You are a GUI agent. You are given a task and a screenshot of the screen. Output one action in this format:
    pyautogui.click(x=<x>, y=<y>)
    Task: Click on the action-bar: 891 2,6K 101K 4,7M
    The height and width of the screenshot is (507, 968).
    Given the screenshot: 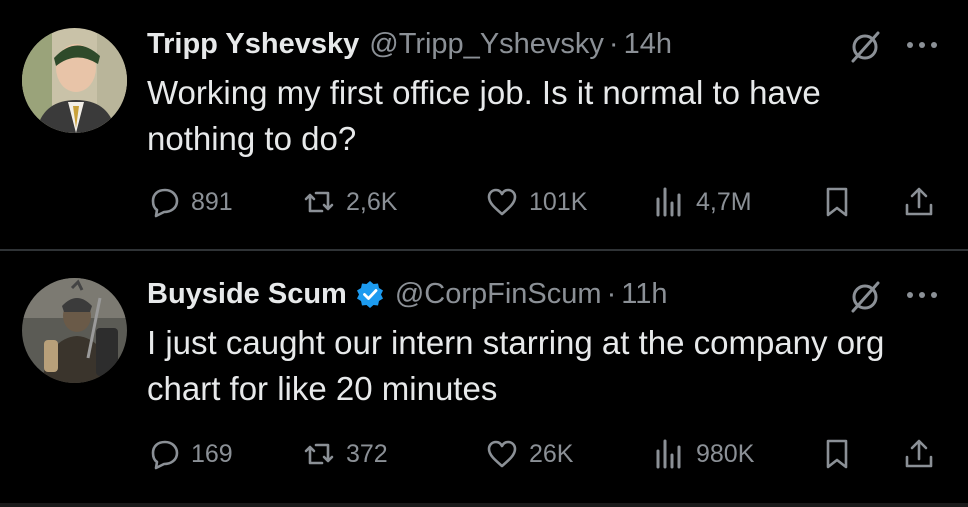 What is the action you would take?
    pyautogui.click(x=547, y=202)
    